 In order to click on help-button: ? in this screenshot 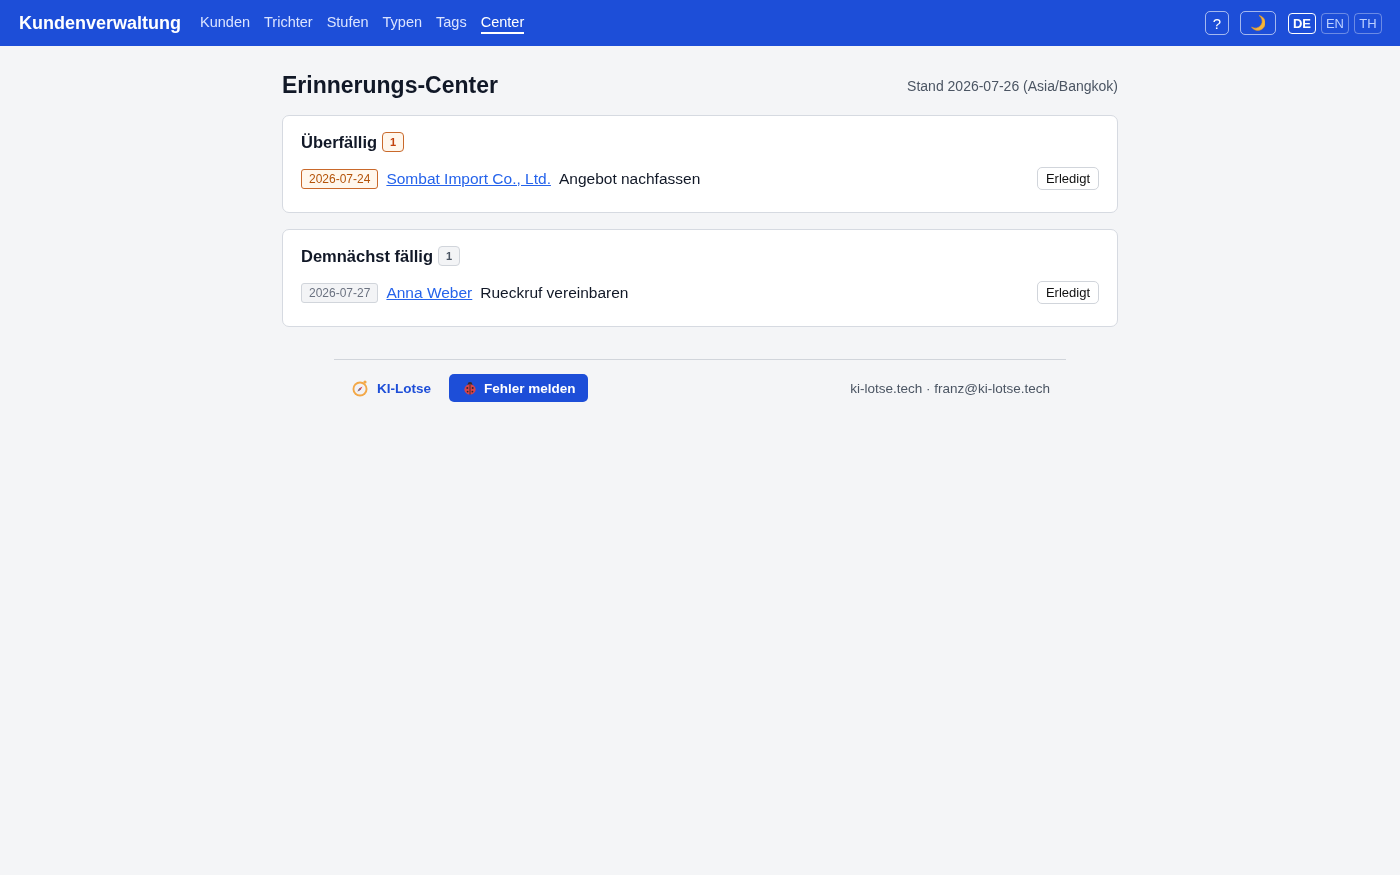, I will do `click(1216, 23)`.